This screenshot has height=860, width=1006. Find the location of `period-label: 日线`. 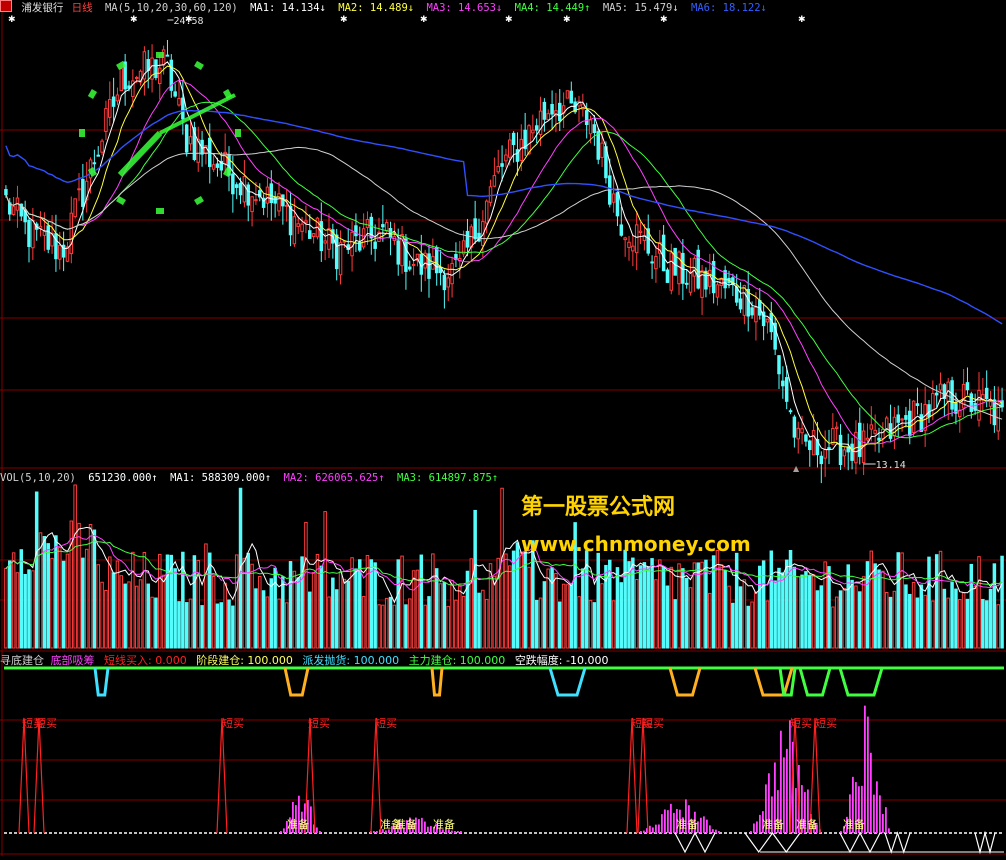

period-label: 日线 is located at coordinates (82, 8).